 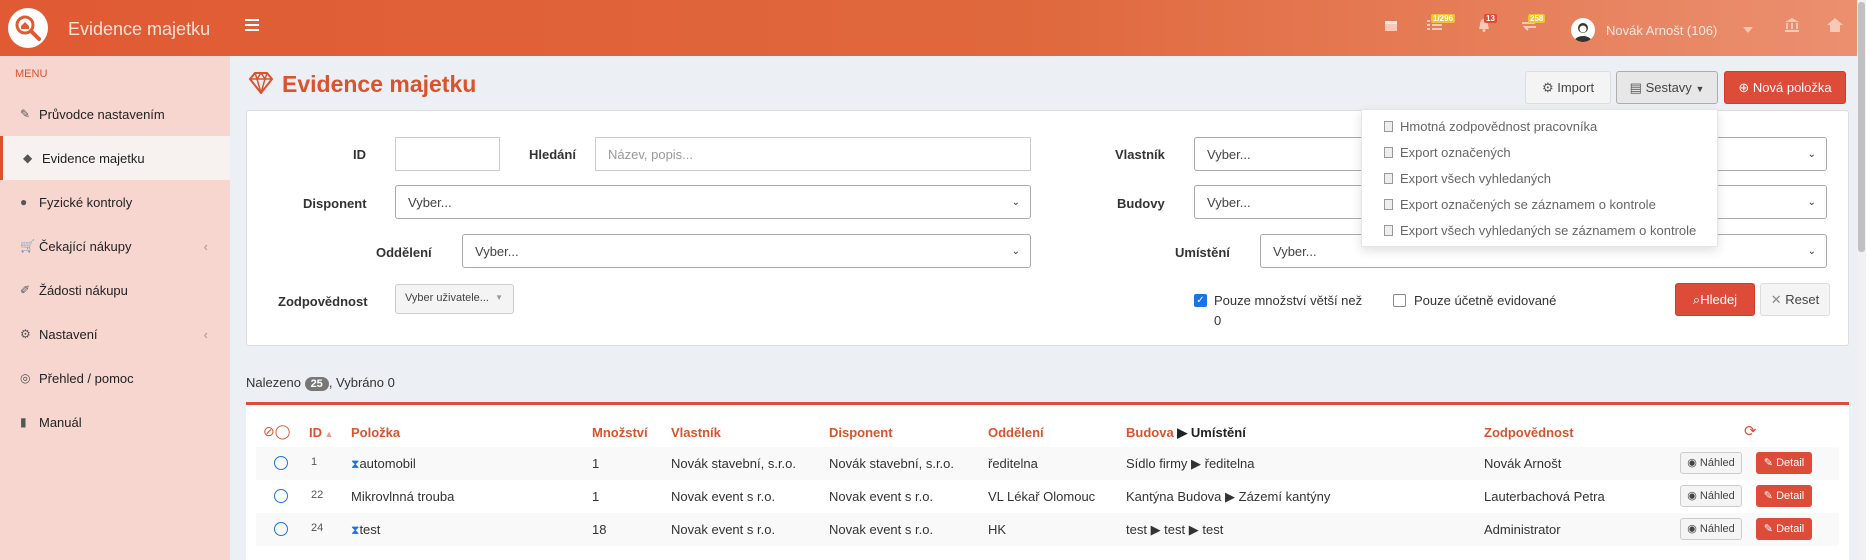 What do you see at coordinates (321, 432) in the screenshot?
I see `column-header-id: ID ▲` at bounding box center [321, 432].